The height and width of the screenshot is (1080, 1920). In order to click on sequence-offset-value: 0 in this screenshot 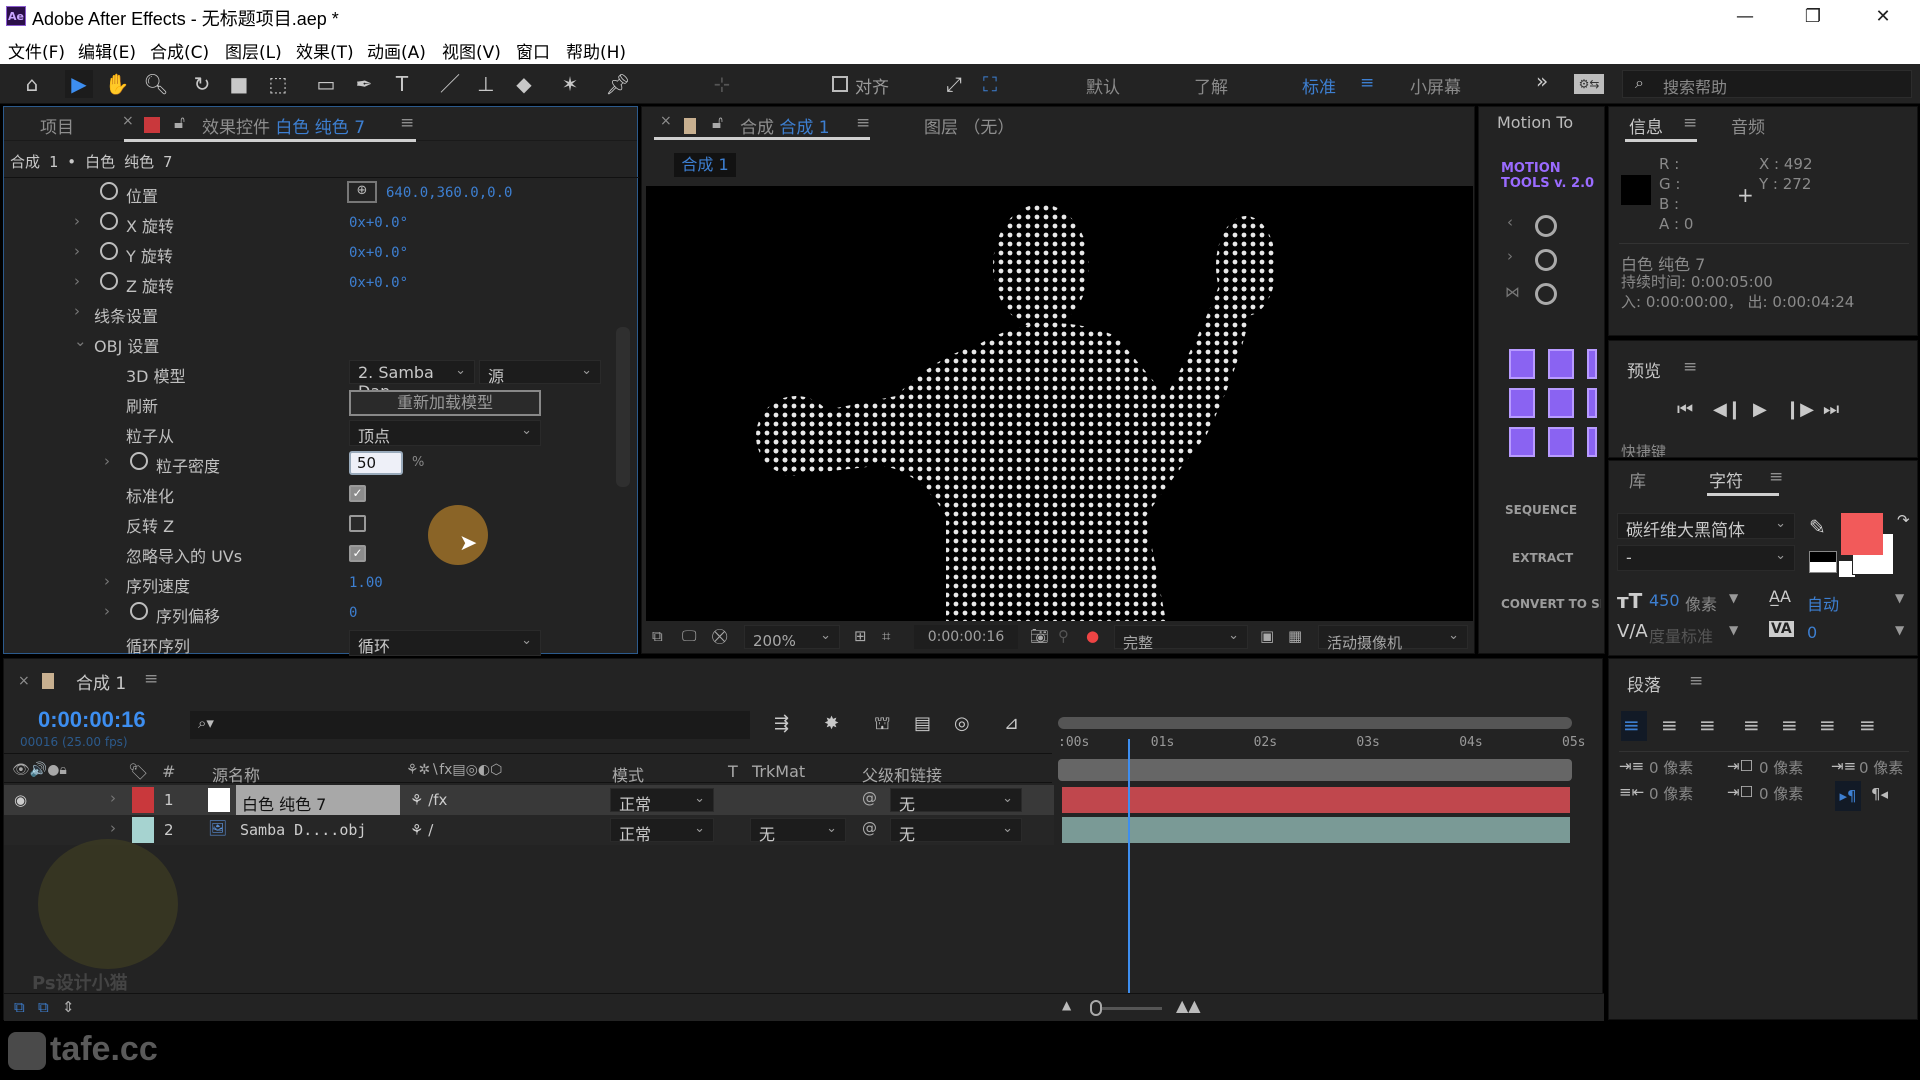, I will do `click(353, 613)`.